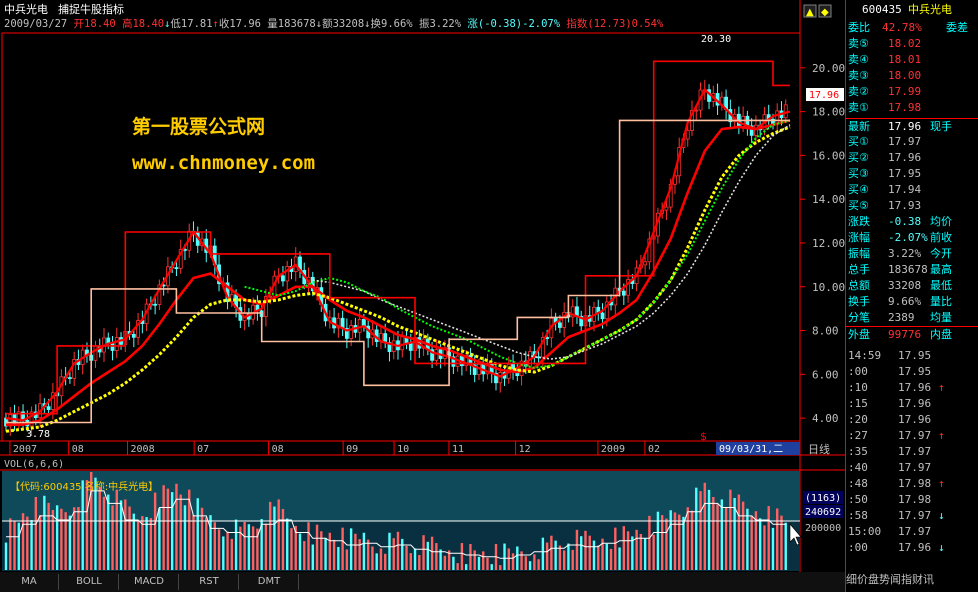 The height and width of the screenshot is (592, 978). Describe the element at coordinates (858, 547) in the screenshot. I see `tick-time: :00` at that location.